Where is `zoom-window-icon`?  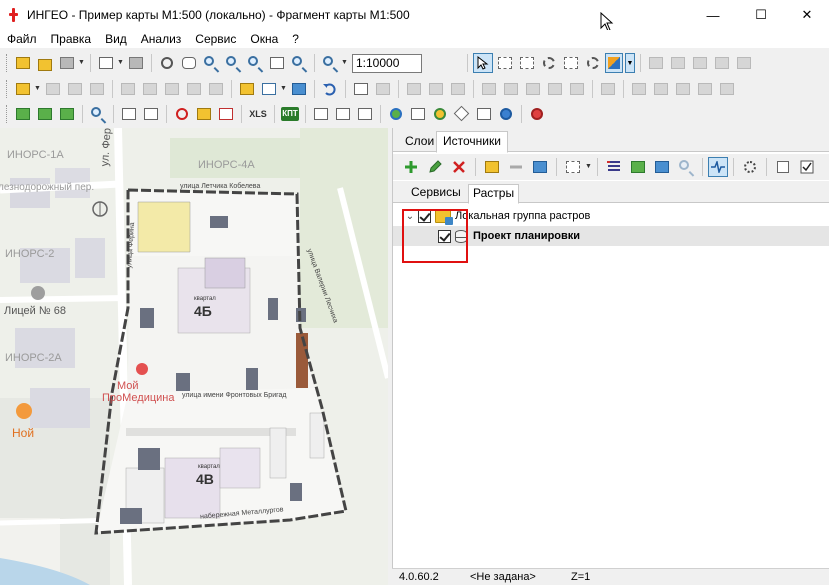
zoom-window-icon is located at coordinates (211, 63).